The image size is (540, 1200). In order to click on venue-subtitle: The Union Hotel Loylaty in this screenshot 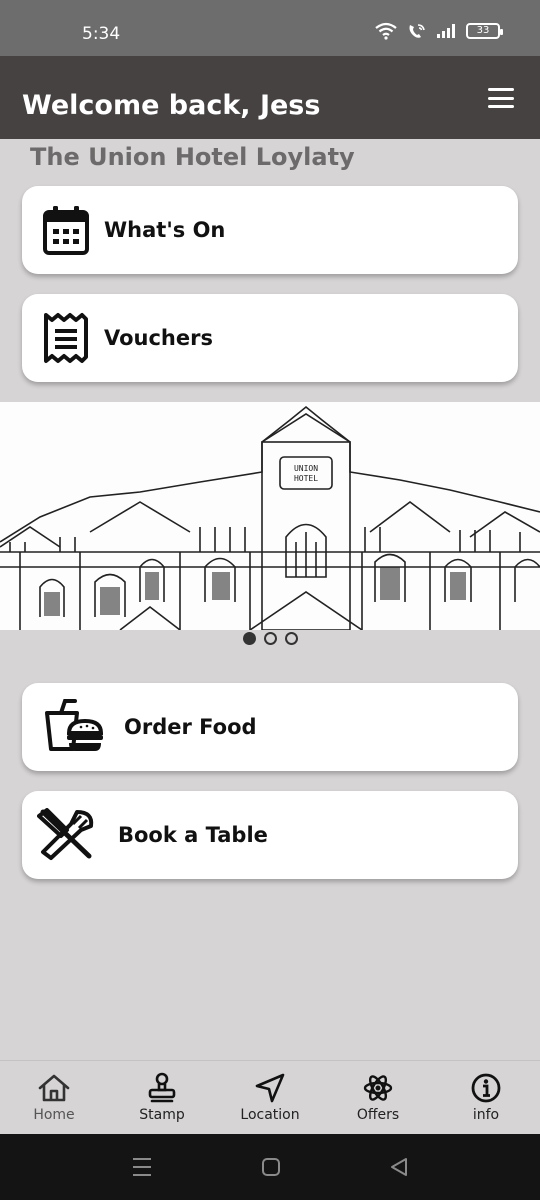, I will do `click(192, 157)`.